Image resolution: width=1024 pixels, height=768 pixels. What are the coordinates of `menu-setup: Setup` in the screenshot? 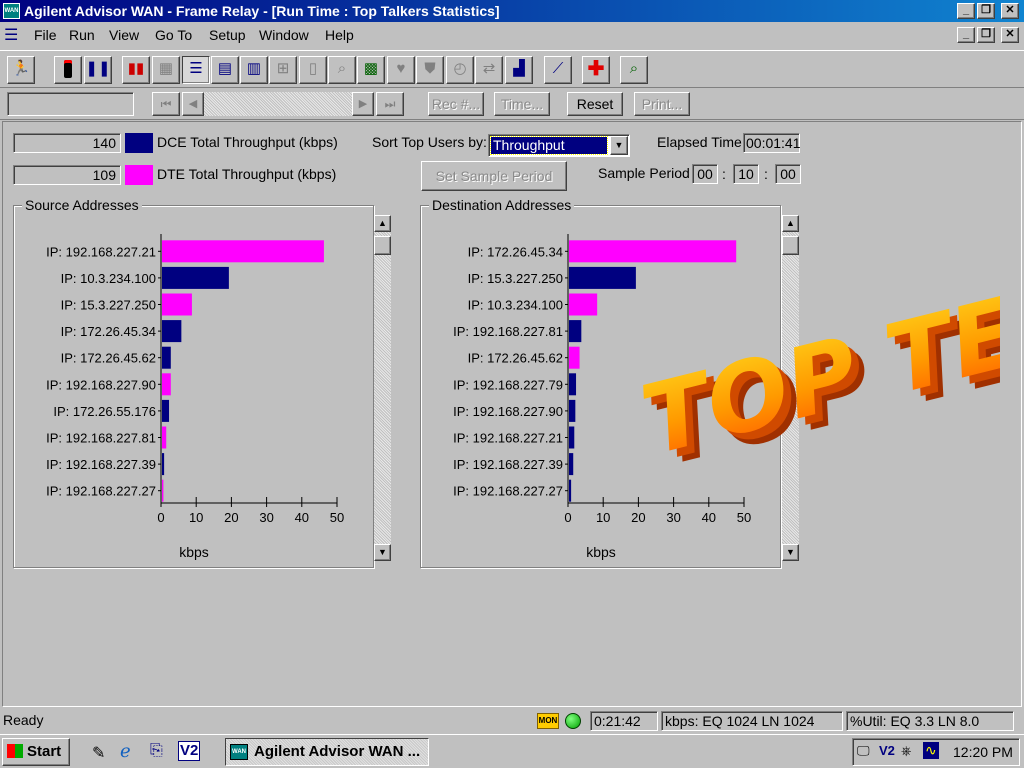 It's located at (227, 35).